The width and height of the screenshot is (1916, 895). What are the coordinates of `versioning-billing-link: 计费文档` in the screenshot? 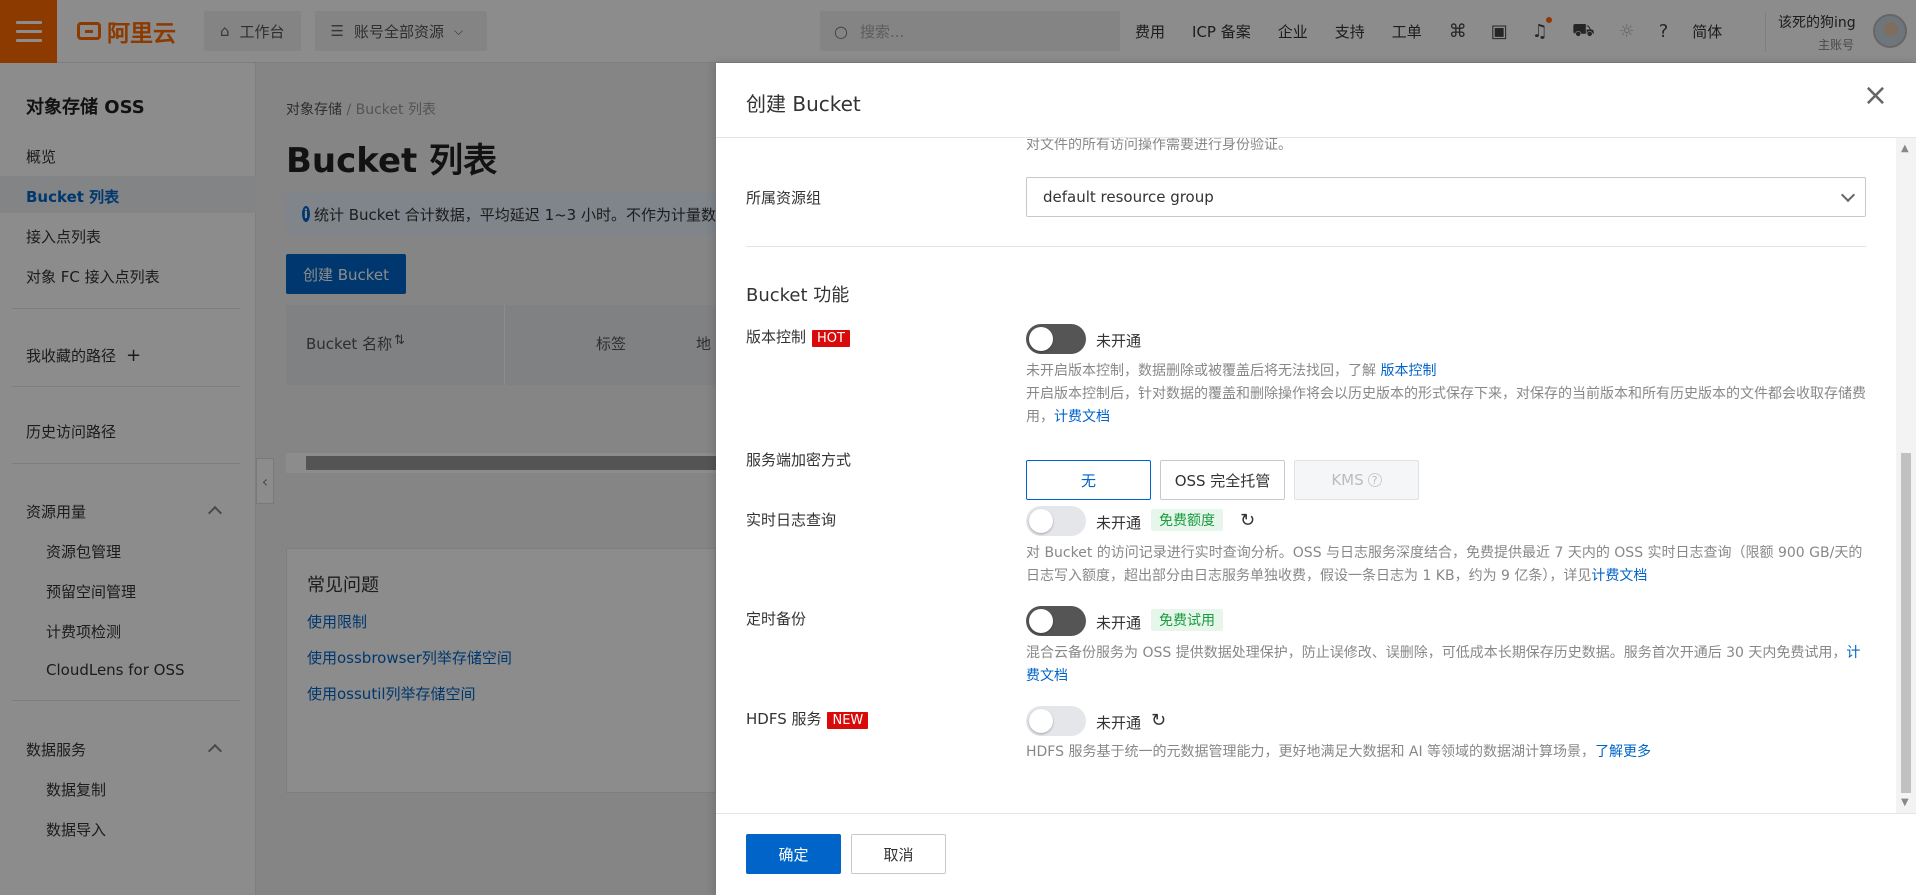 It's located at (1082, 417).